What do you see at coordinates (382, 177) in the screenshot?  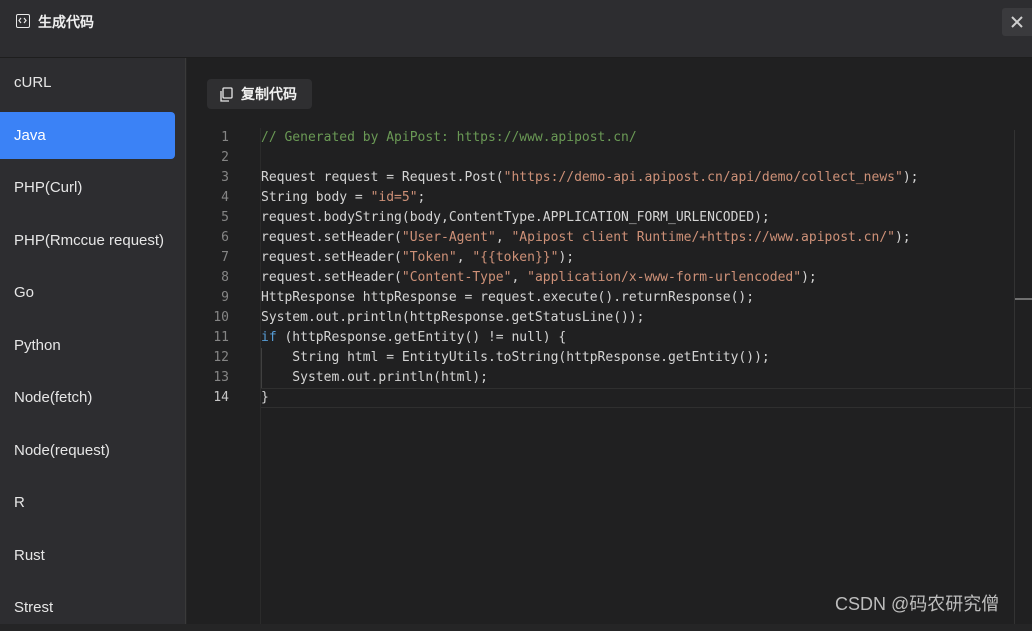 I see `code-token: Request request = Request.Post(` at bounding box center [382, 177].